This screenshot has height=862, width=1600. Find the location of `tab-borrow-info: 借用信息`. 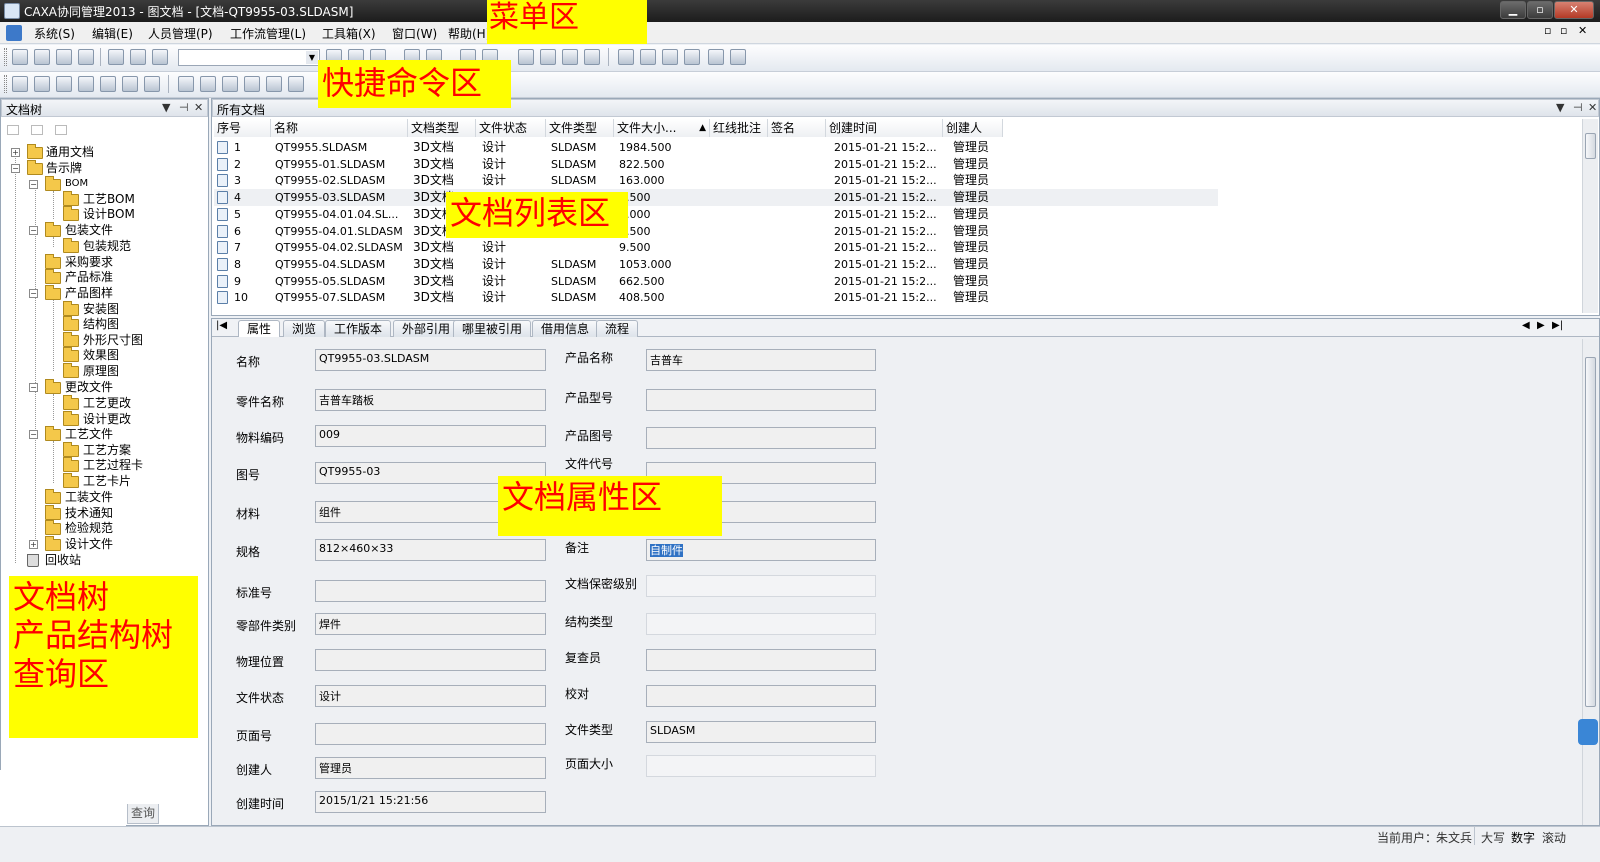

tab-borrow-info: 借用信息 is located at coordinates (565, 328).